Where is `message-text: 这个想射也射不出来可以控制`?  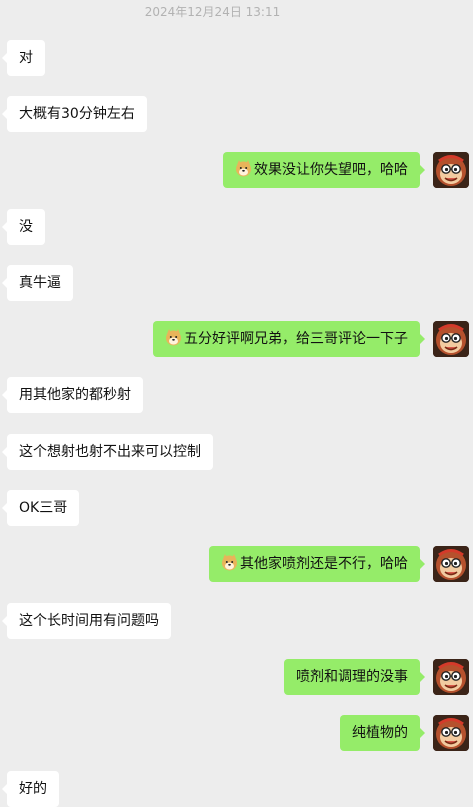 message-text: 这个想射也射不出来可以控制 is located at coordinates (110, 452).